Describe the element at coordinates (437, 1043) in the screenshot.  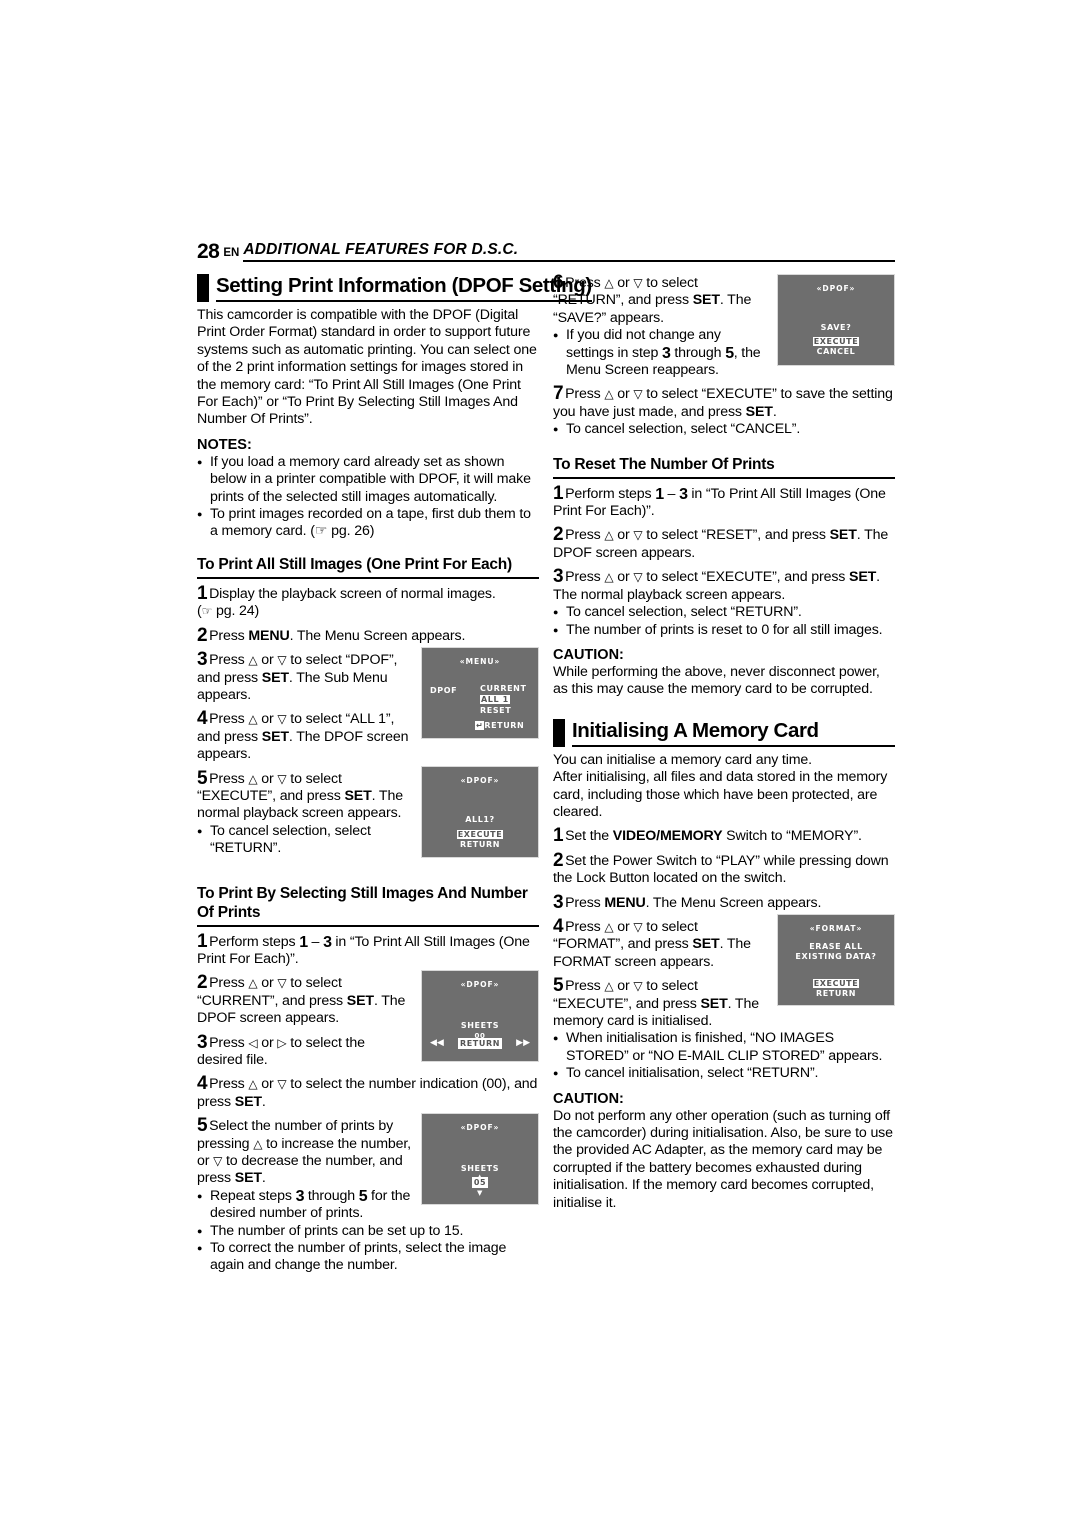
I see `rewind-arrow-icon: ◀◀` at that location.